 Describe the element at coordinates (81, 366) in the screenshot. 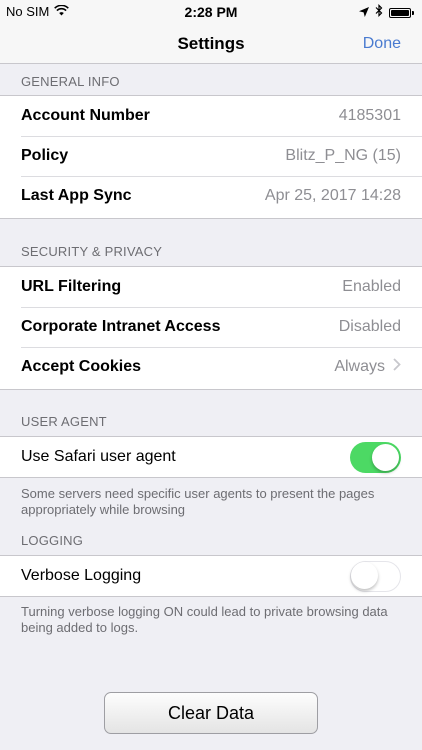

I see `accept-cookies-label: Accept Cookies` at that location.